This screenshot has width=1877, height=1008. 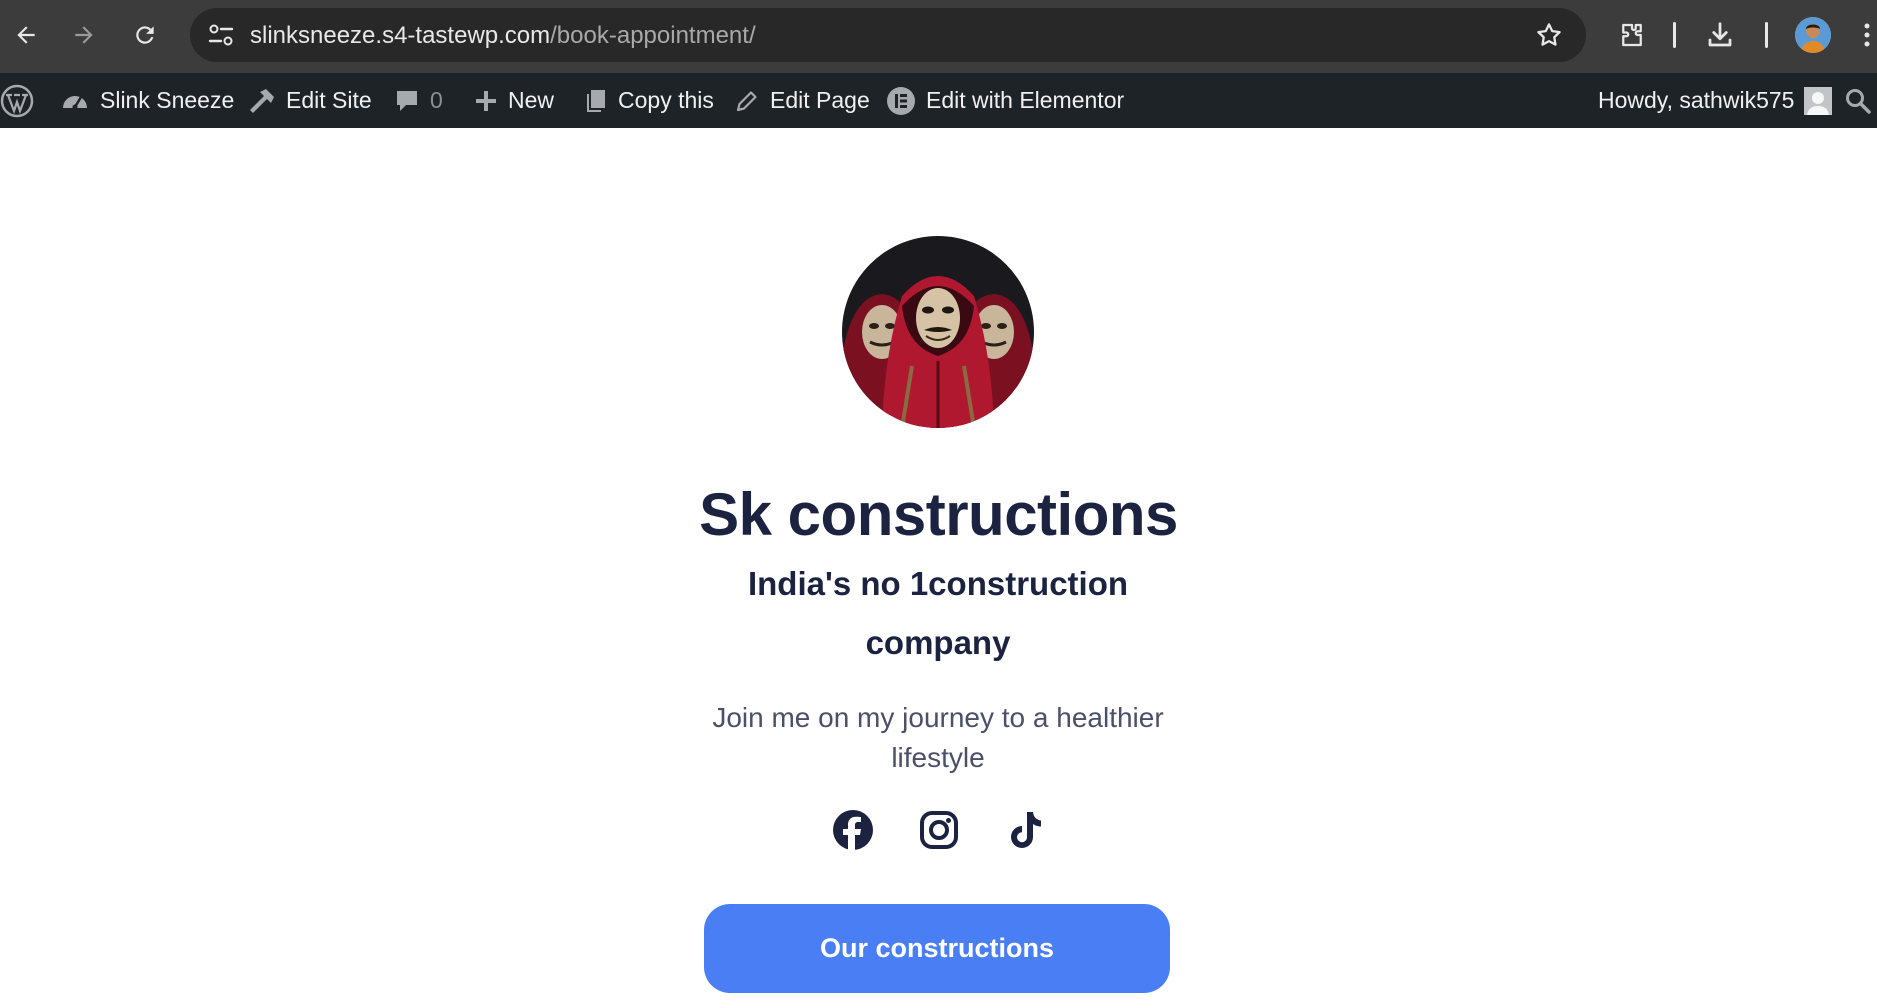 I want to click on wp-logo-menu, so click(x=17, y=100).